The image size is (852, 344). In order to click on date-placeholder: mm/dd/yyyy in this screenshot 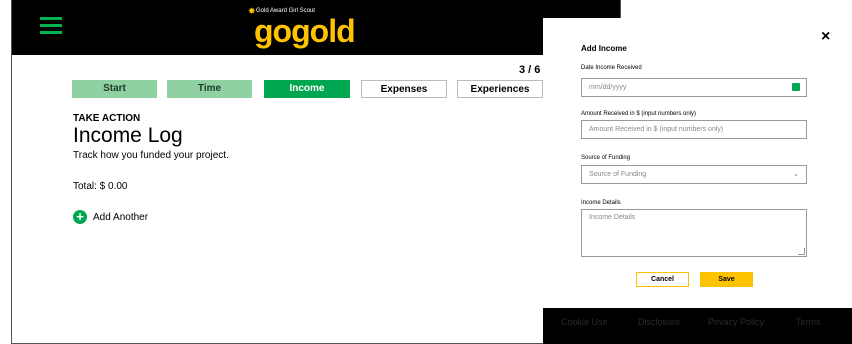, I will do `click(608, 87)`.